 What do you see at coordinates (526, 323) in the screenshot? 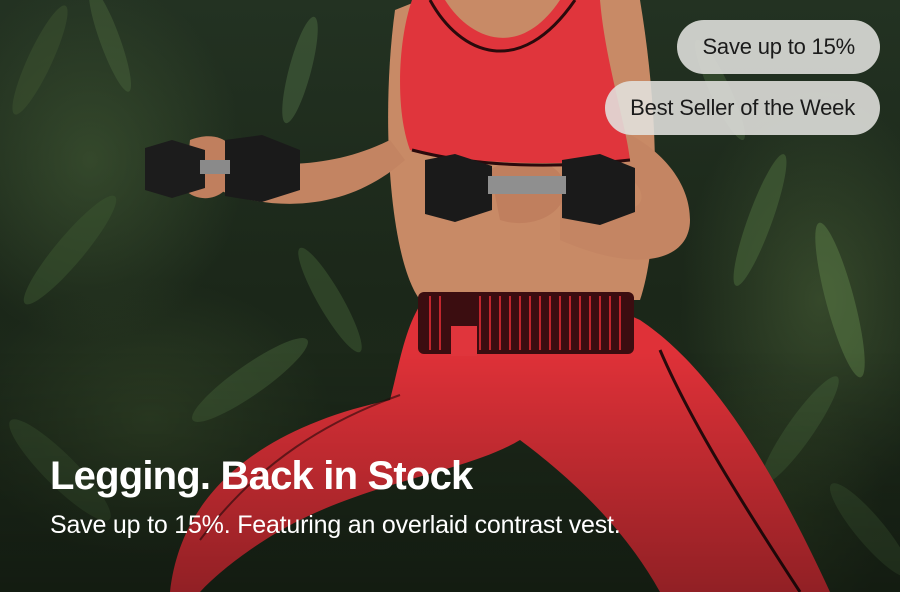
I see `waistband` at bounding box center [526, 323].